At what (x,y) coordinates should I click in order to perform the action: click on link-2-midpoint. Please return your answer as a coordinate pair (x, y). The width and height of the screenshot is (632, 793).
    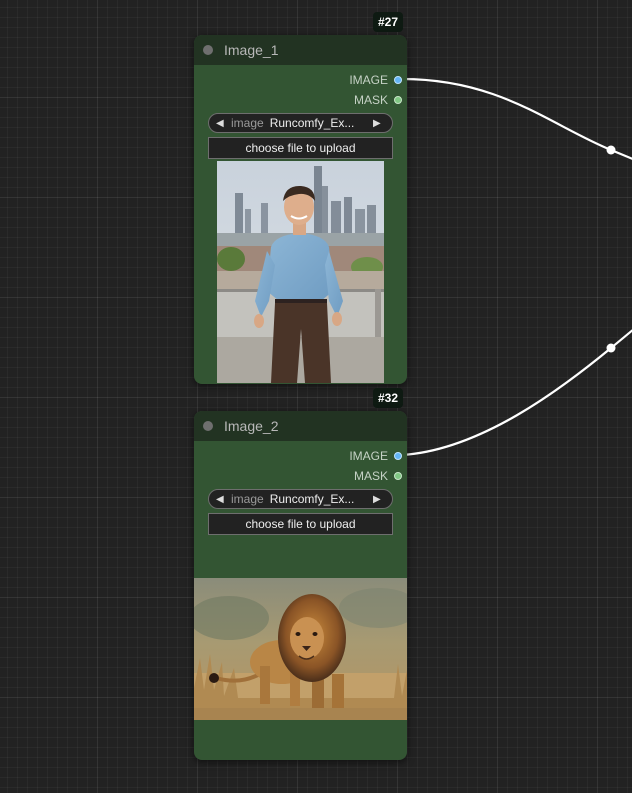
    Looking at the image, I should click on (611, 348).